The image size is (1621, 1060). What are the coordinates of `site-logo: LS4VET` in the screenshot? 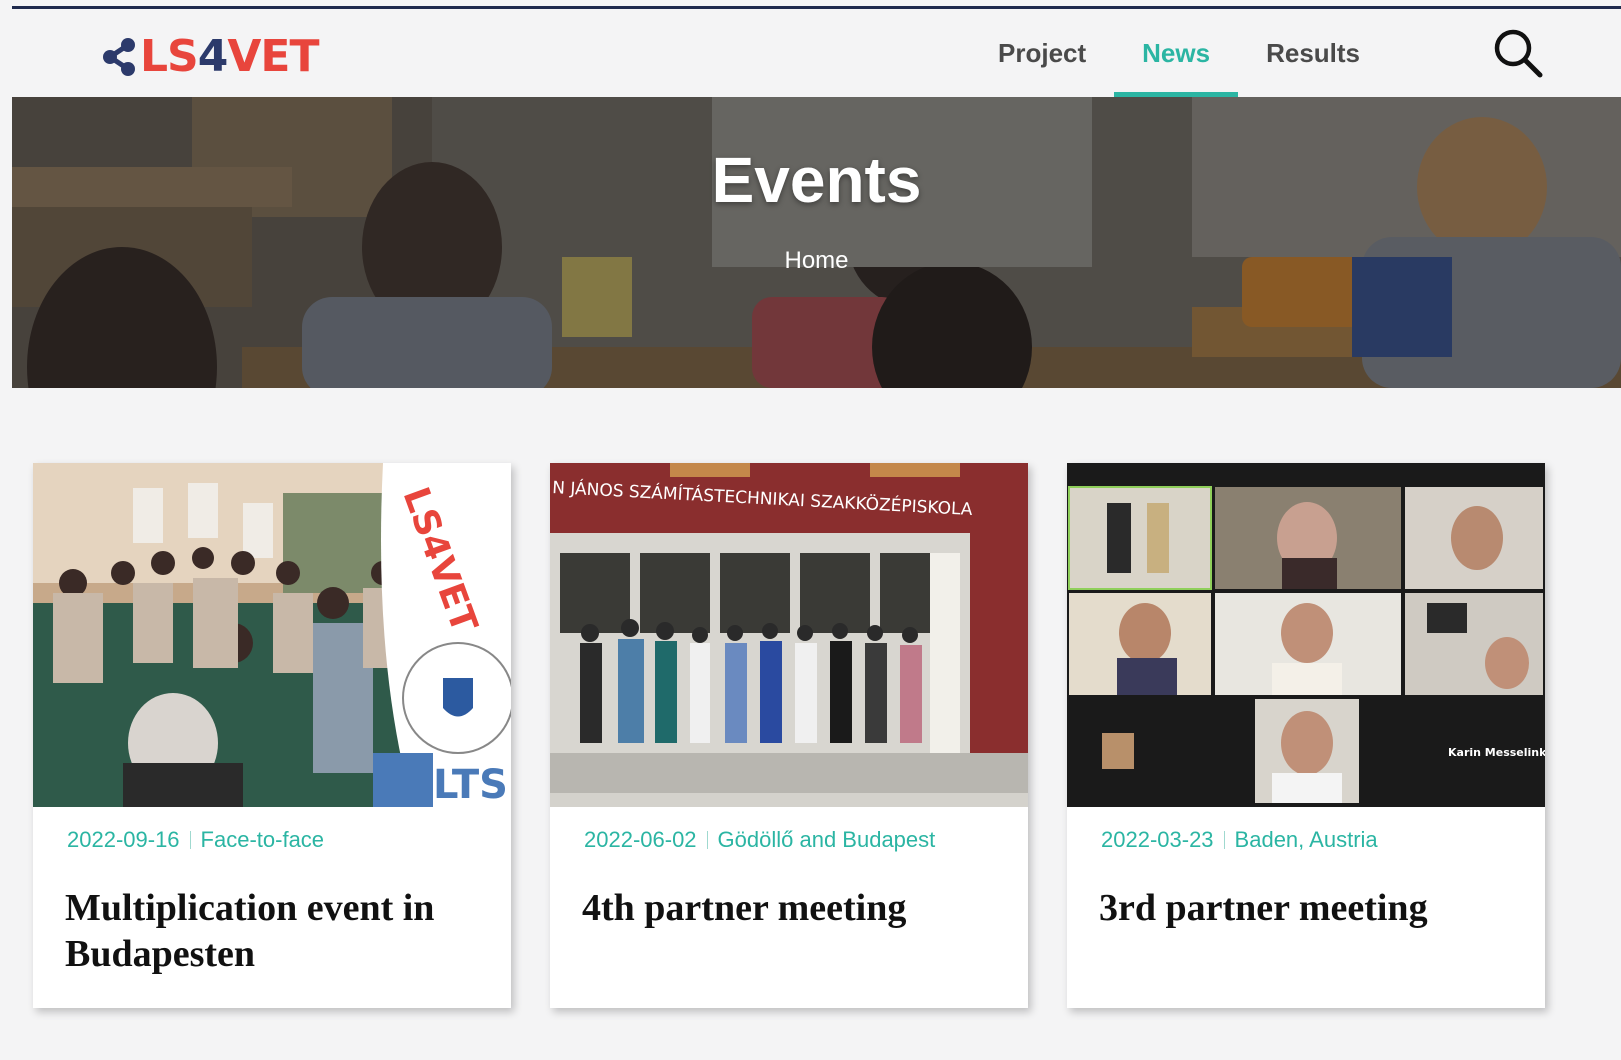 It's located at (209, 57).